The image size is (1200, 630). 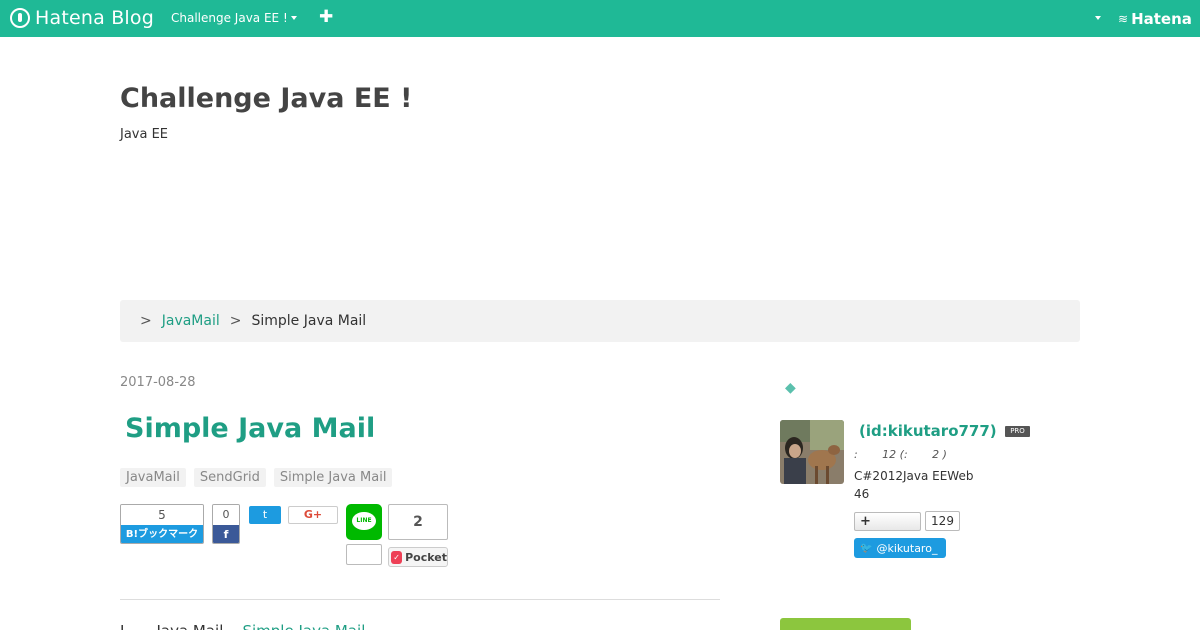 I want to click on chevron-down-icon, so click(x=293, y=18).